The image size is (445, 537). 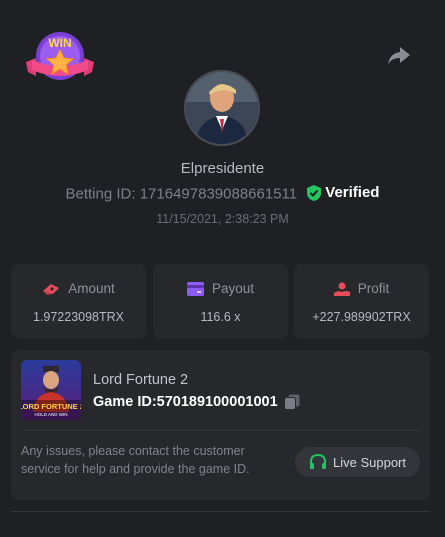 What do you see at coordinates (50, 414) in the screenshot?
I see `thumbnail-subtitle: HOLD AND WIN` at bounding box center [50, 414].